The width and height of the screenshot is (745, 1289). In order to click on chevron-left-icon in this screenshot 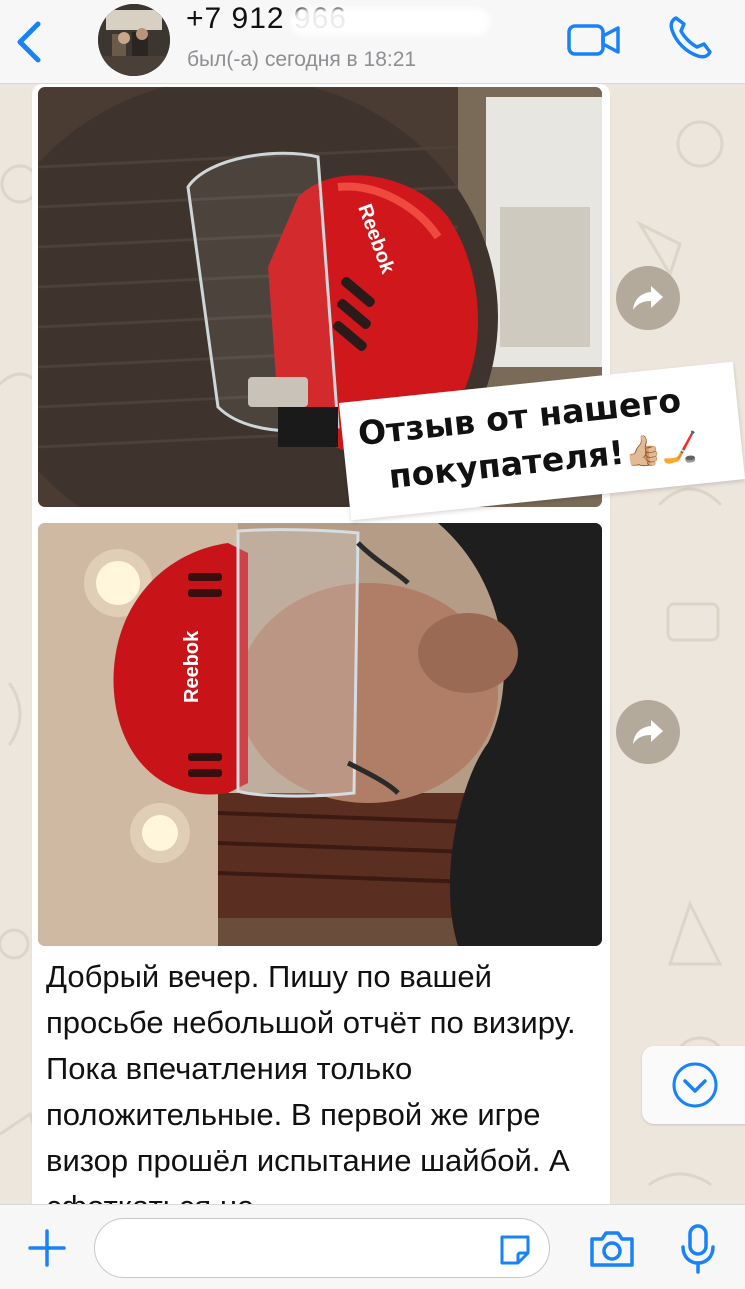, I will do `click(29, 42)`.